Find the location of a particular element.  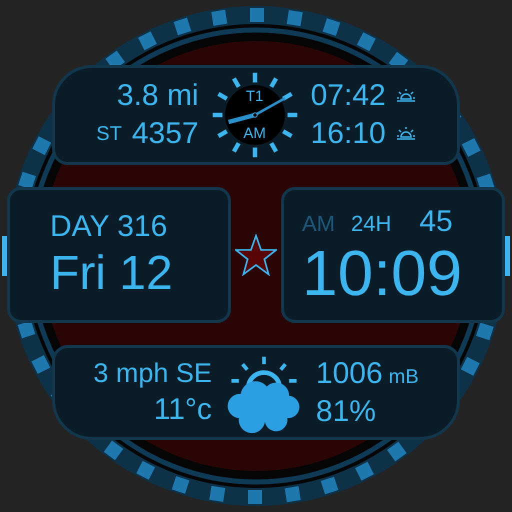

star-icon is located at coordinates (256, 255).